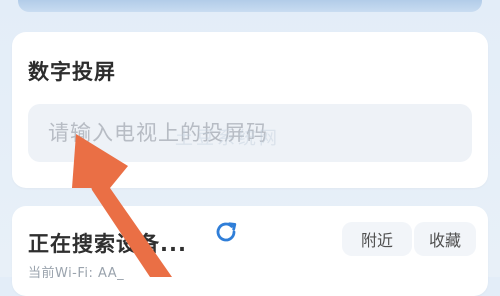  I want to click on refresh-icon, so click(226, 232).